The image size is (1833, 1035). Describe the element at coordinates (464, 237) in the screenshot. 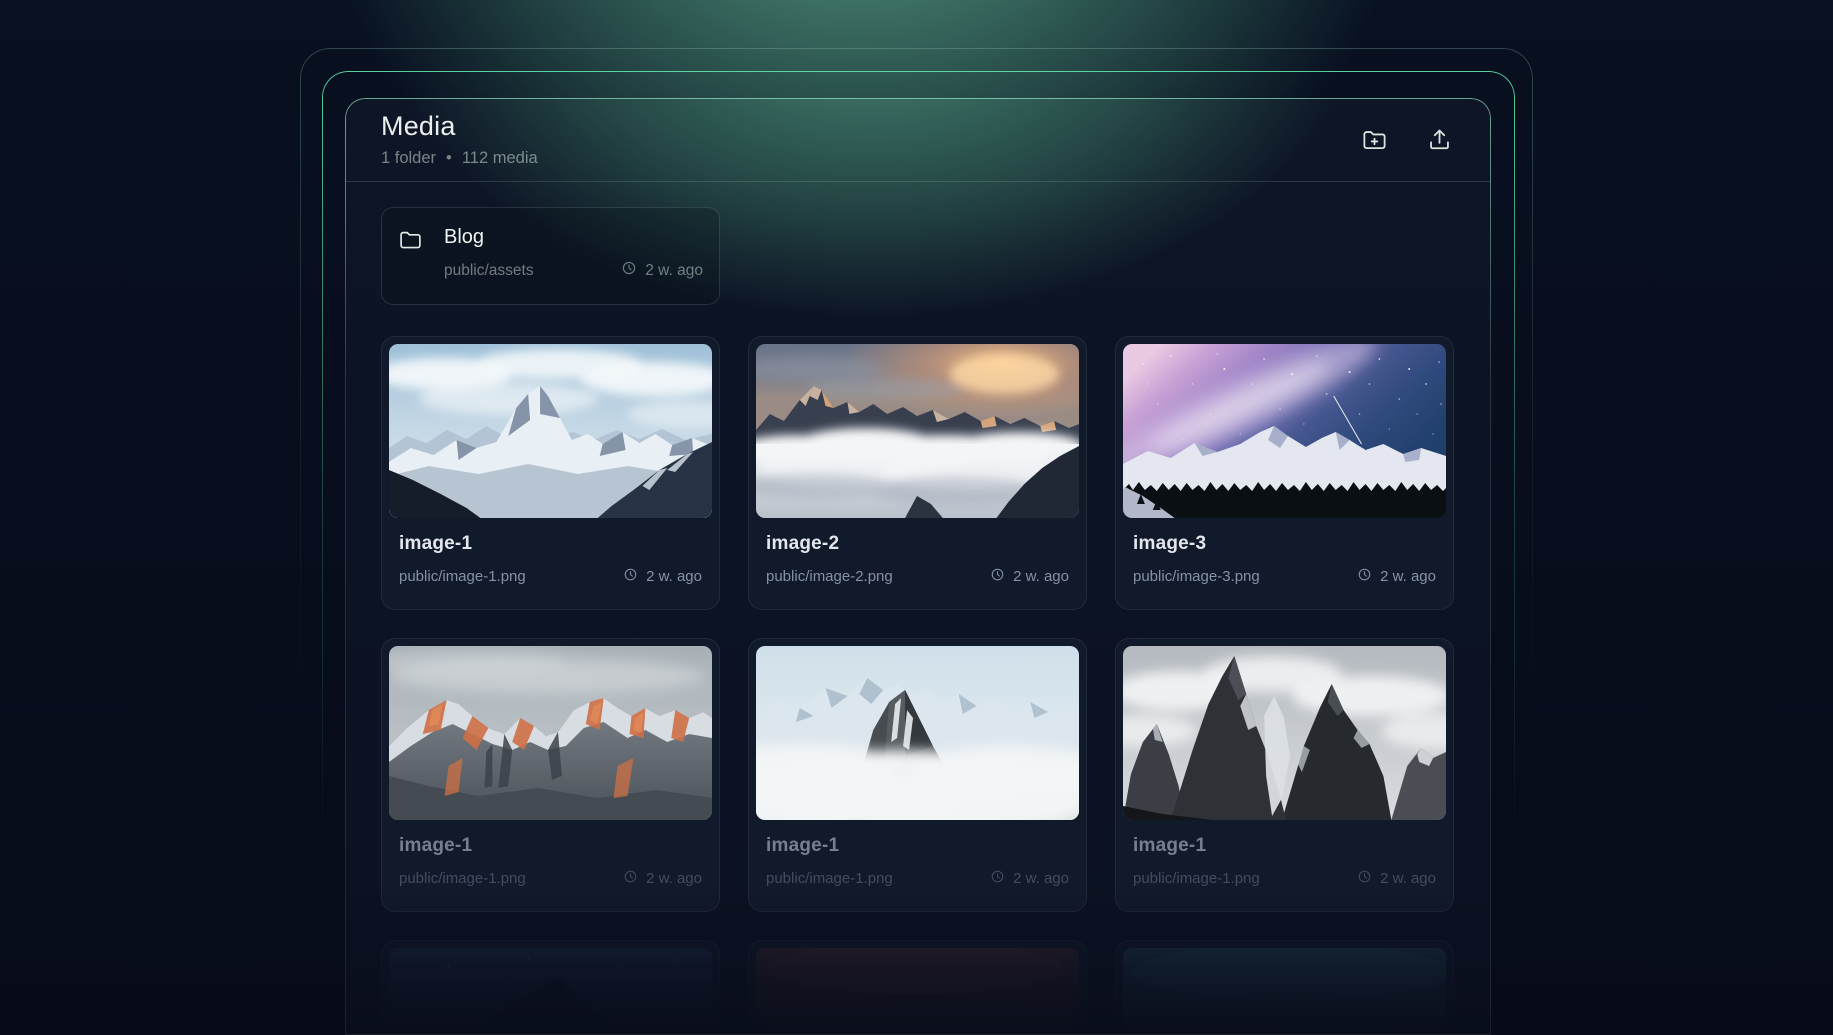

I see `folder-name: Blog` at that location.